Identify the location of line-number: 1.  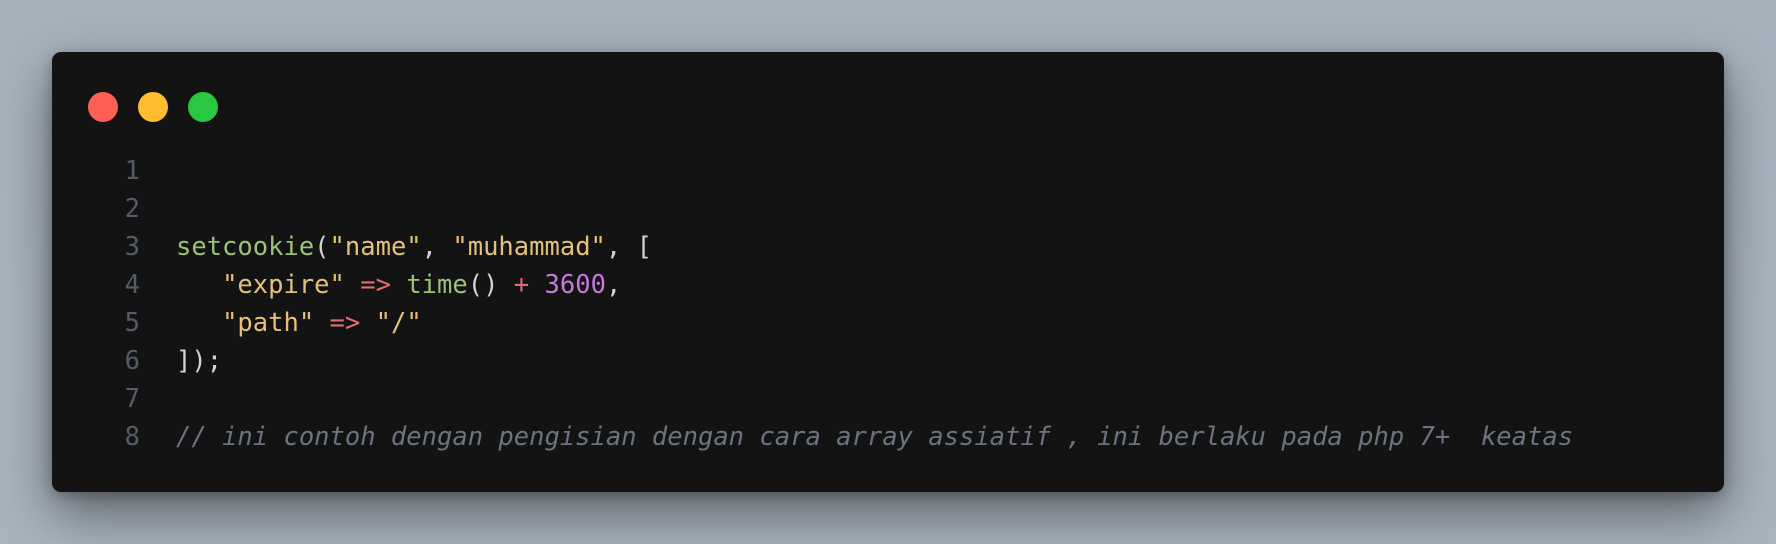
(132, 171).